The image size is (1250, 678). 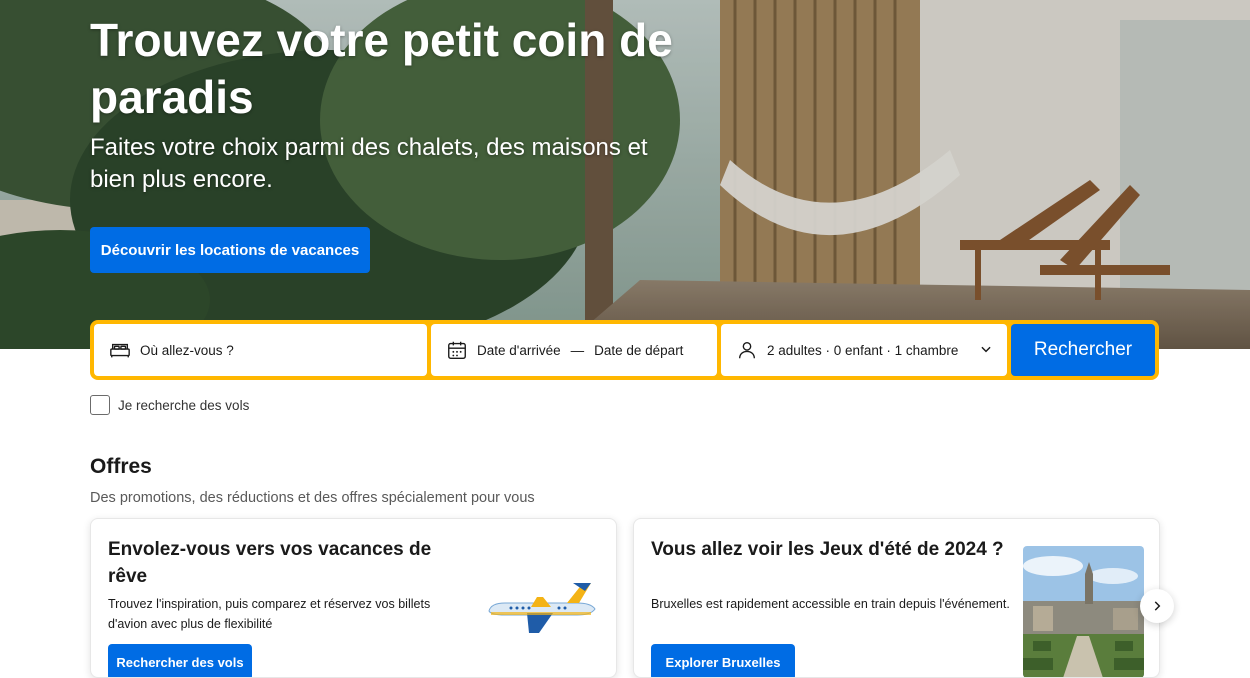 What do you see at coordinates (1083, 350) in the screenshot?
I see `search-button: Rechercher` at bounding box center [1083, 350].